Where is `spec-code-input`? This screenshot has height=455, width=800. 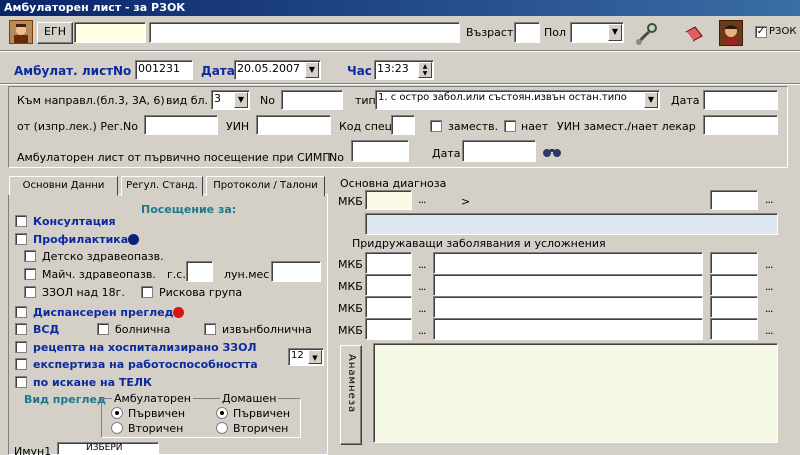
spec-code-input is located at coordinates (403, 125).